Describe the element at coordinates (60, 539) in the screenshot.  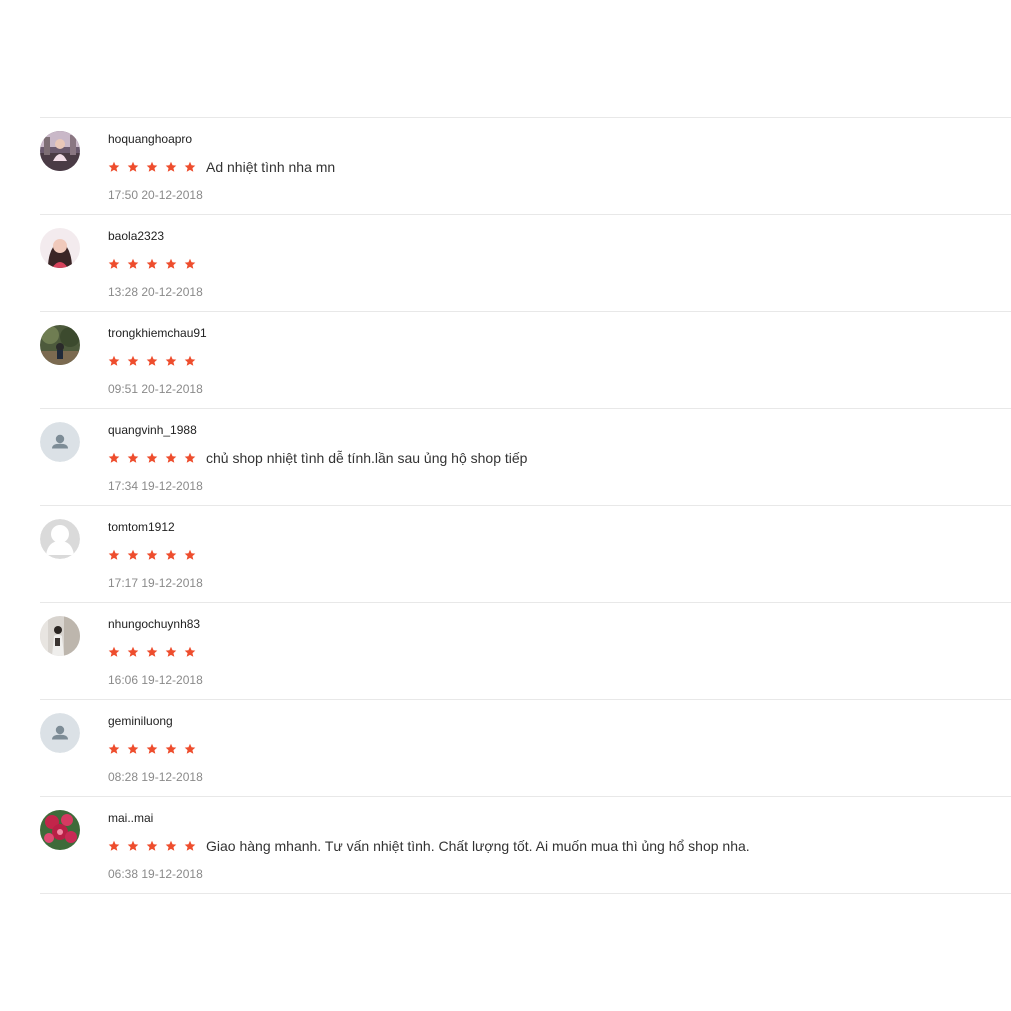
I see `blank-silhouette-icon` at that location.